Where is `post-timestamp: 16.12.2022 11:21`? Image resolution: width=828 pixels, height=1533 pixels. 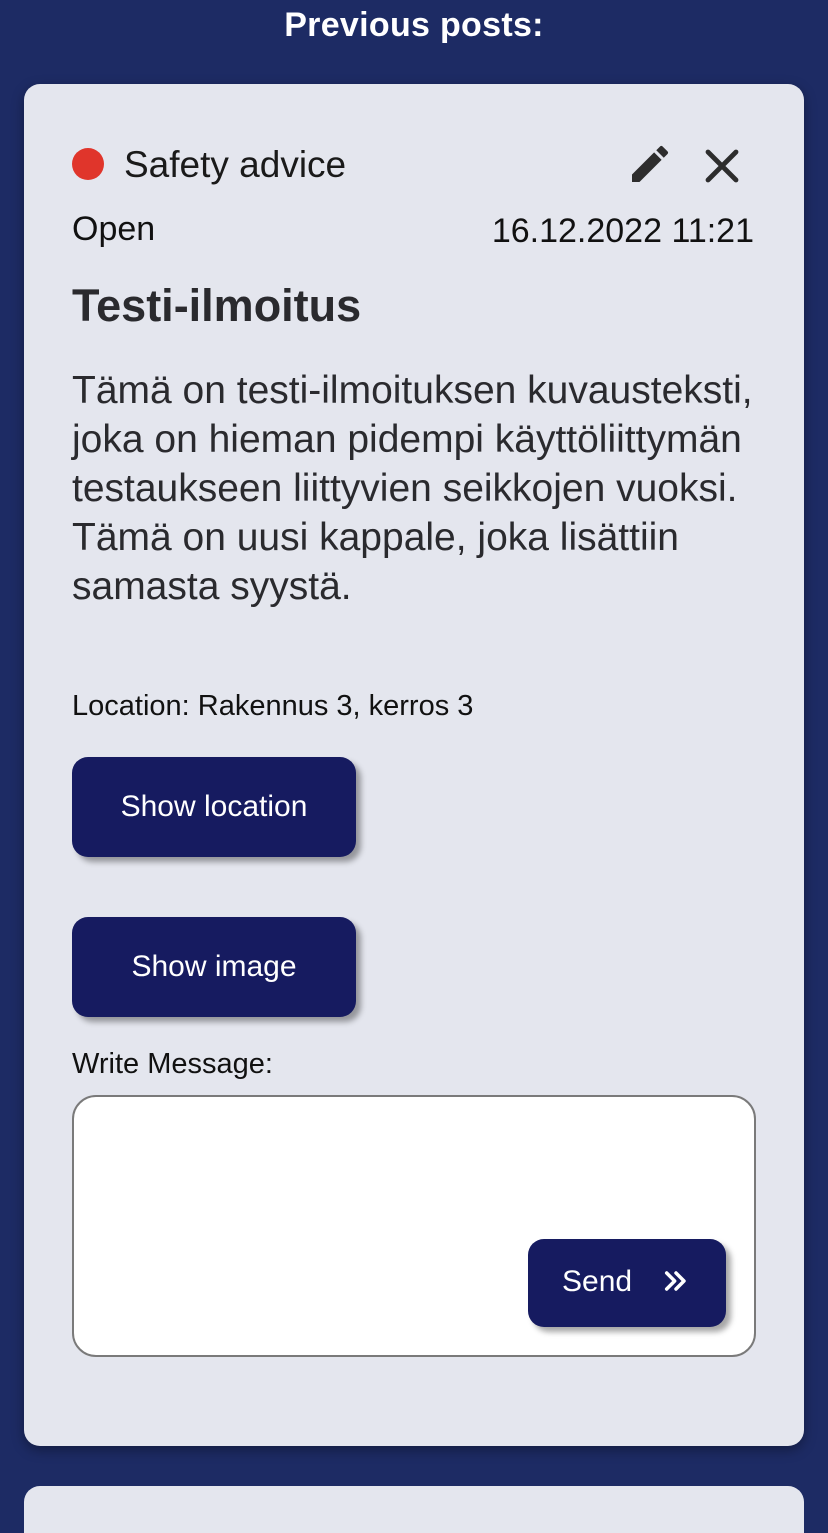 post-timestamp: 16.12.2022 11:21 is located at coordinates (622, 231).